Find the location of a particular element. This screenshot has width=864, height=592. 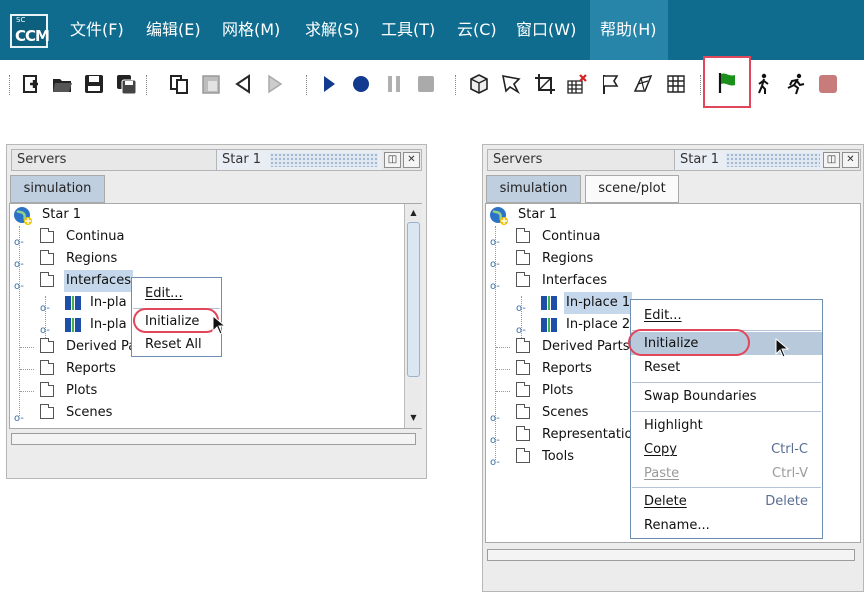

table-grid-icon is located at coordinates (676, 84).